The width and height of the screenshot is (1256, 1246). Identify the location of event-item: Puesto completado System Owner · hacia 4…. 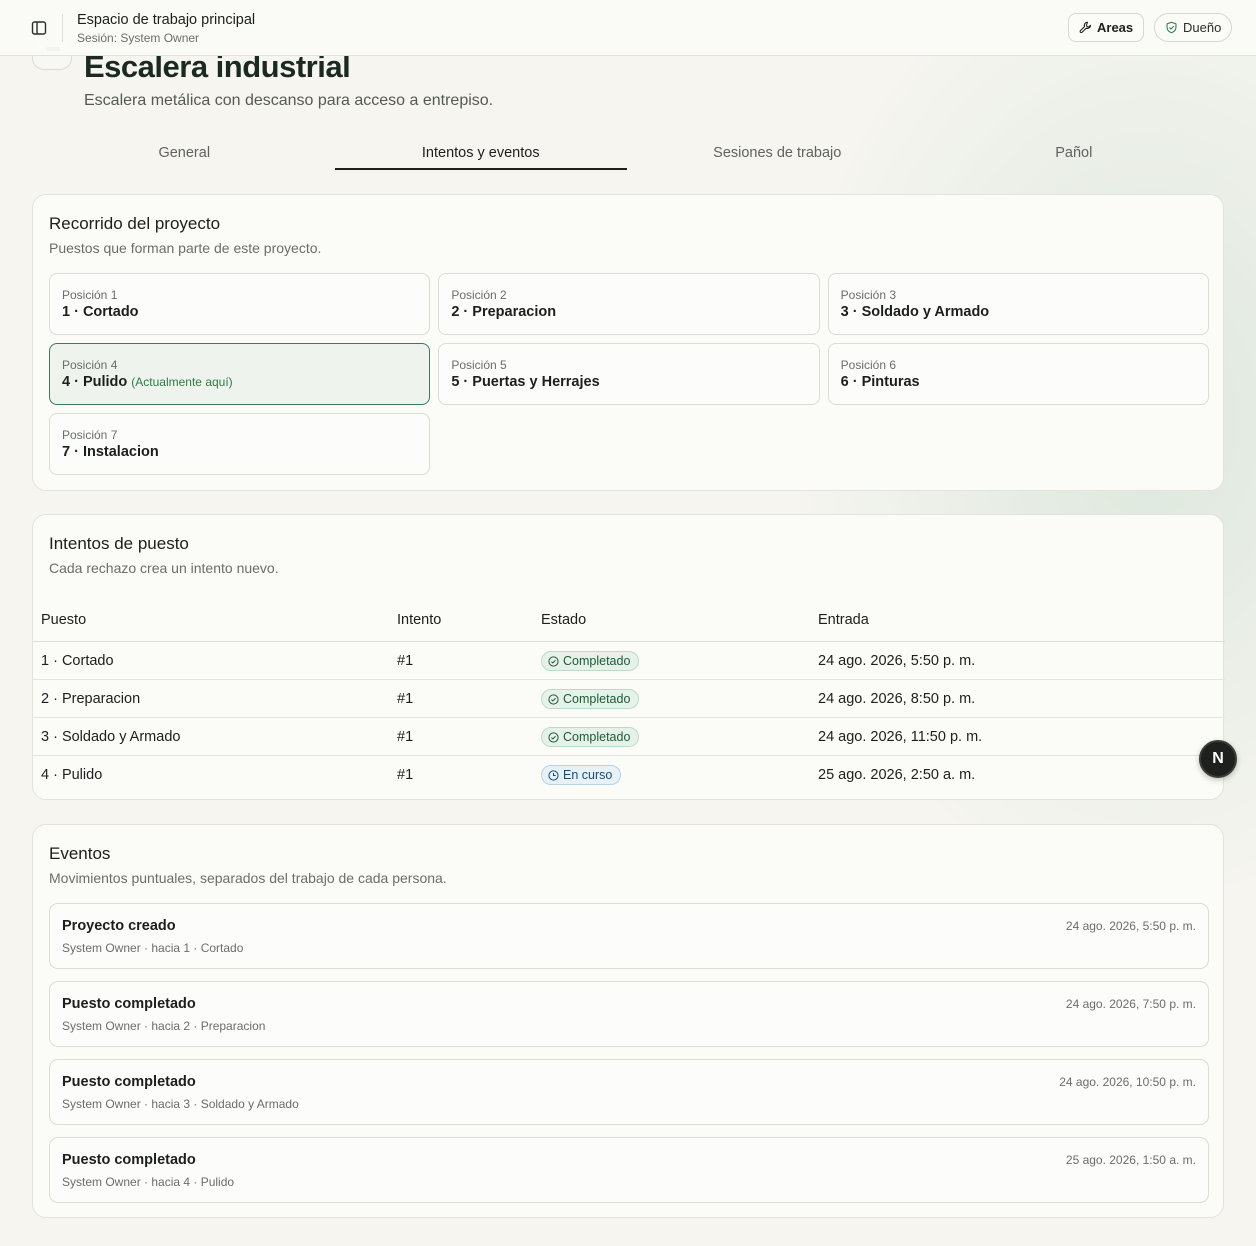
(629, 1170).